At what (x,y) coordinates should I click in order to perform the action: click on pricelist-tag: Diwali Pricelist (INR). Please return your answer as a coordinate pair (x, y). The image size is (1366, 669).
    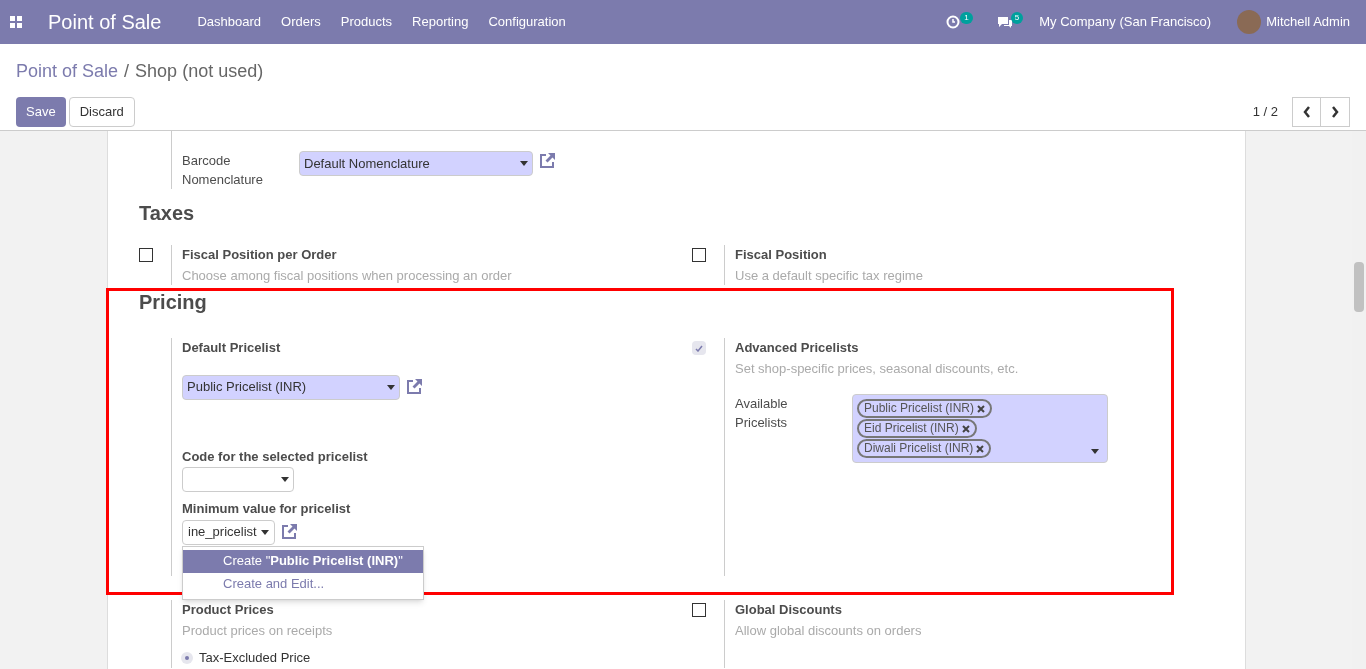
    Looking at the image, I should click on (924, 448).